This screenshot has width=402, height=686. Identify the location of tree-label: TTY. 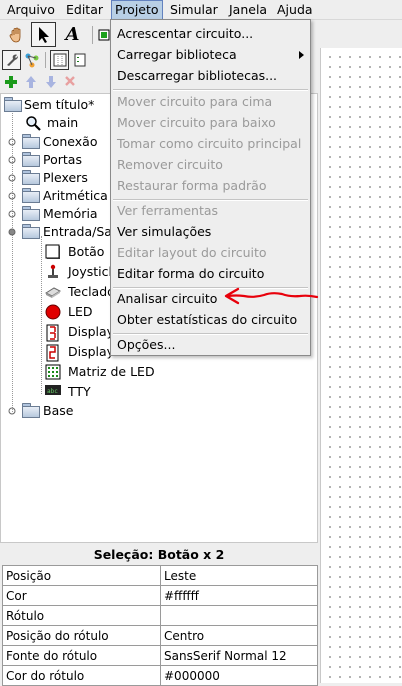
(79, 391).